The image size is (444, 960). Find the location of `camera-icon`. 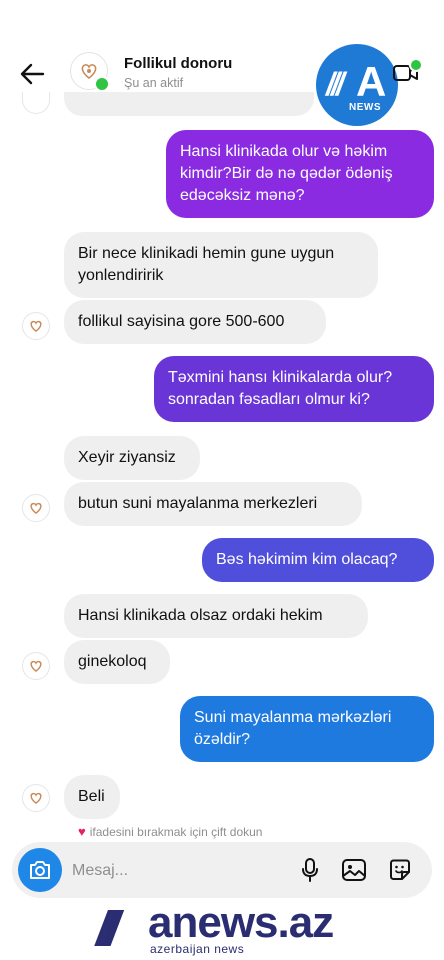

camera-icon is located at coordinates (40, 870).